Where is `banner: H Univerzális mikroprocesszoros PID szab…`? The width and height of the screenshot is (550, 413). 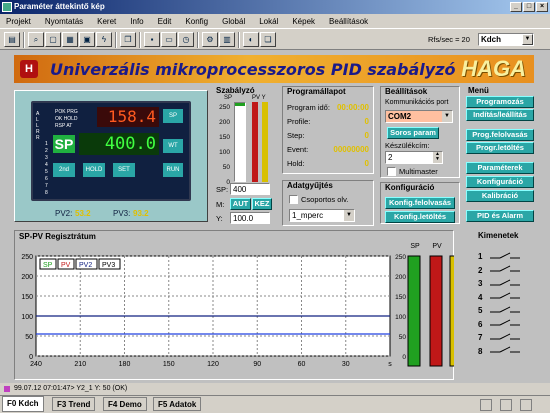
banner: H Univerzális mikroprocesszoros PID szab… is located at coordinates (274, 69).